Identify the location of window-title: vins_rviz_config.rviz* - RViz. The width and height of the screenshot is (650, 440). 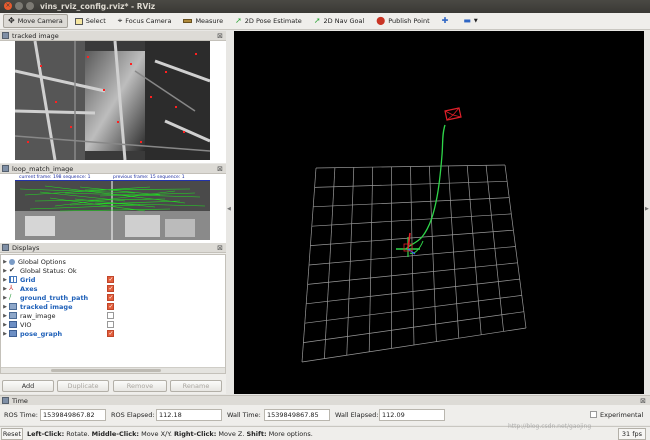
(98, 6).